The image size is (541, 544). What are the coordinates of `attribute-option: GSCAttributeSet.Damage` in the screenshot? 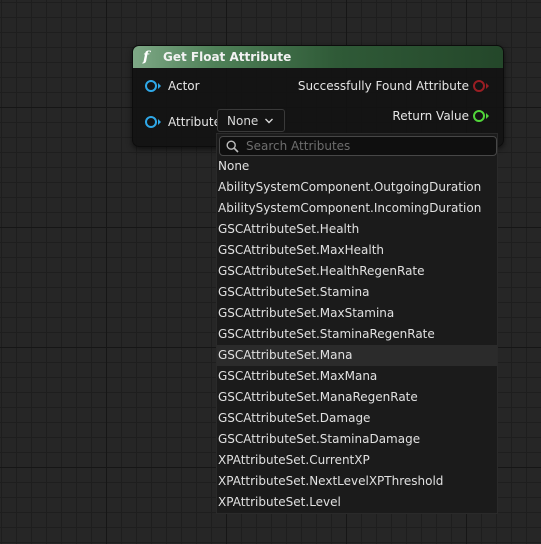 It's located at (357, 418).